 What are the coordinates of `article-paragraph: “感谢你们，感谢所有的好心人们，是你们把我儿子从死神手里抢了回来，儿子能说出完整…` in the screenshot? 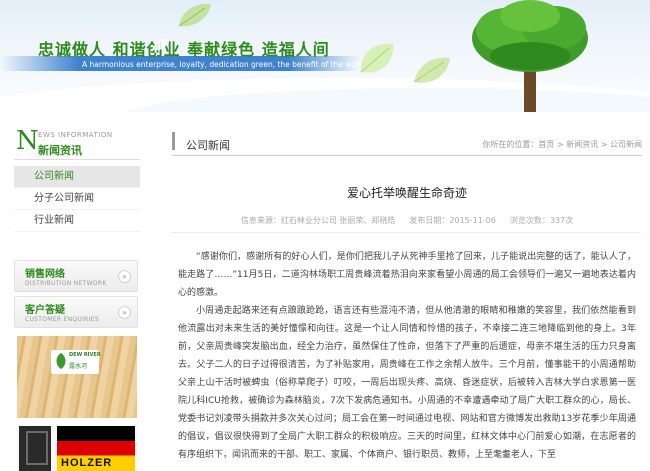 It's located at (407, 275).